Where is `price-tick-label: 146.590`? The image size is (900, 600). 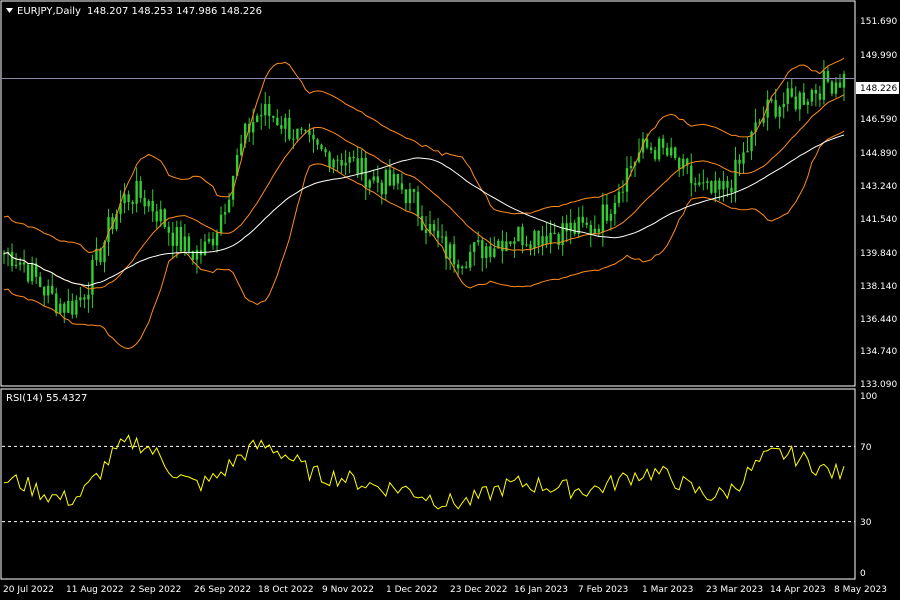 price-tick-label: 146.590 is located at coordinates (878, 120).